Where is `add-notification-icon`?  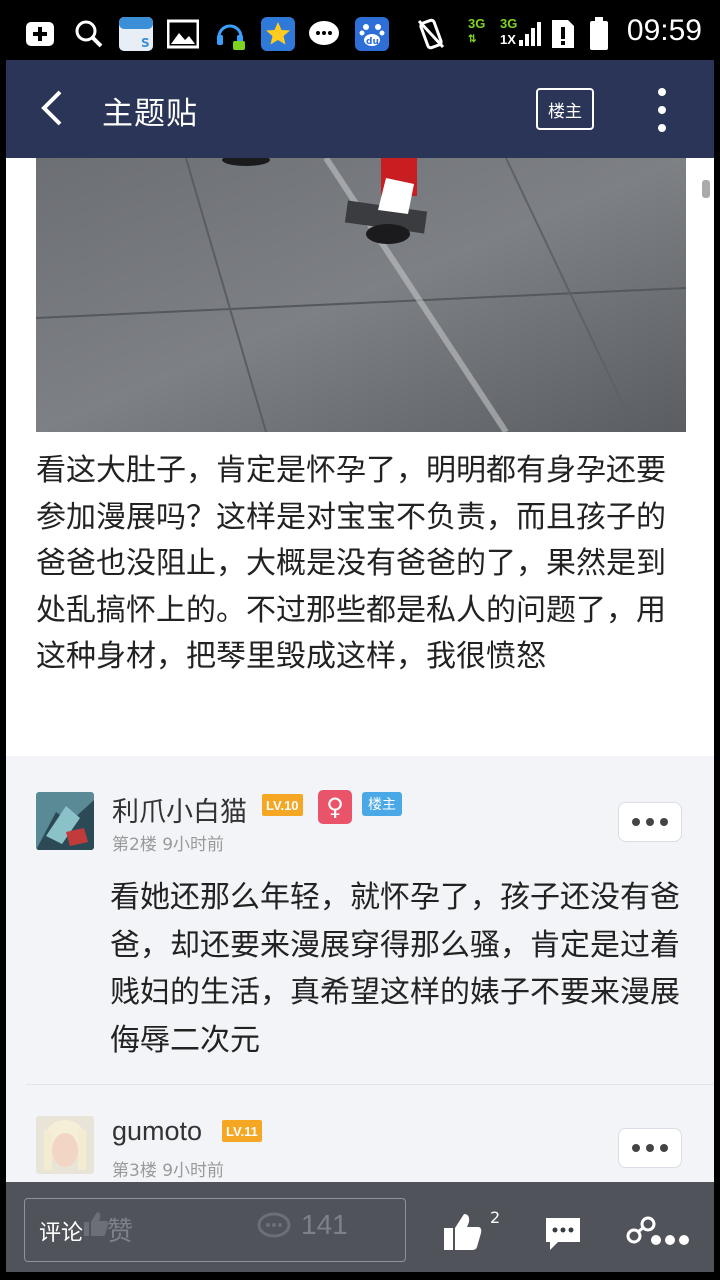 add-notification-icon is located at coordinates (40, 34).